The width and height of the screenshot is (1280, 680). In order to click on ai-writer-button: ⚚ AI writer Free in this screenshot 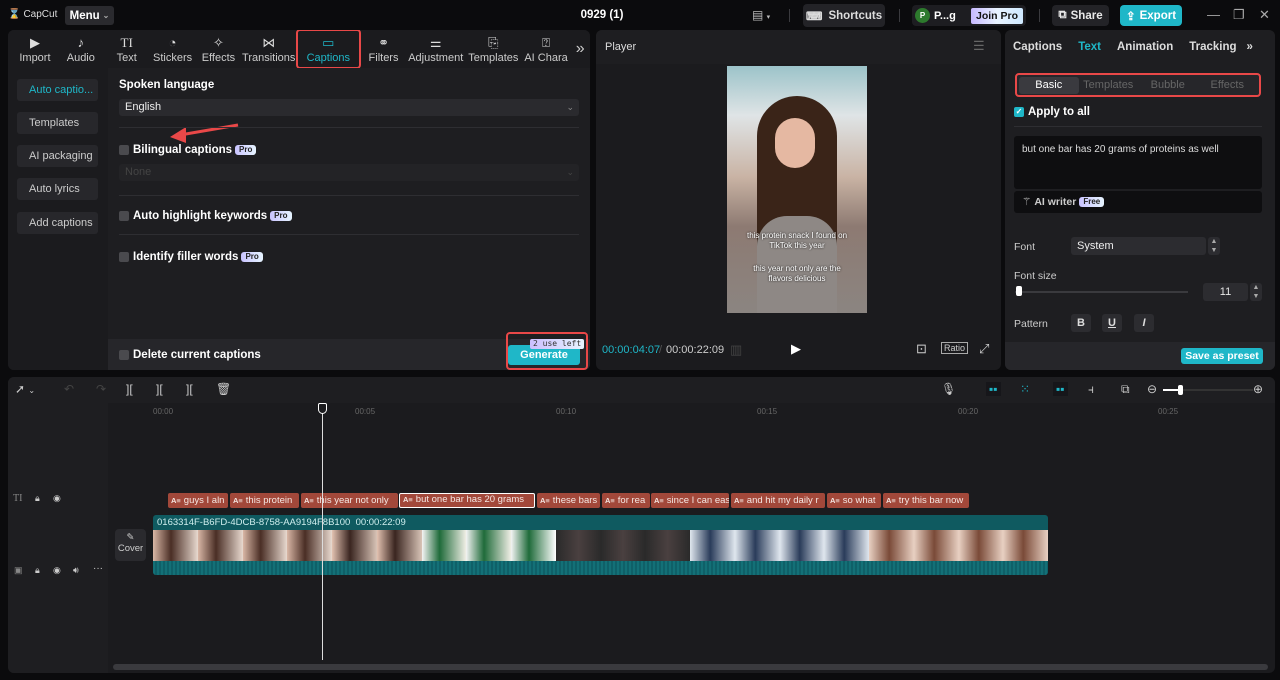, I will do `click(1138, 202)`.